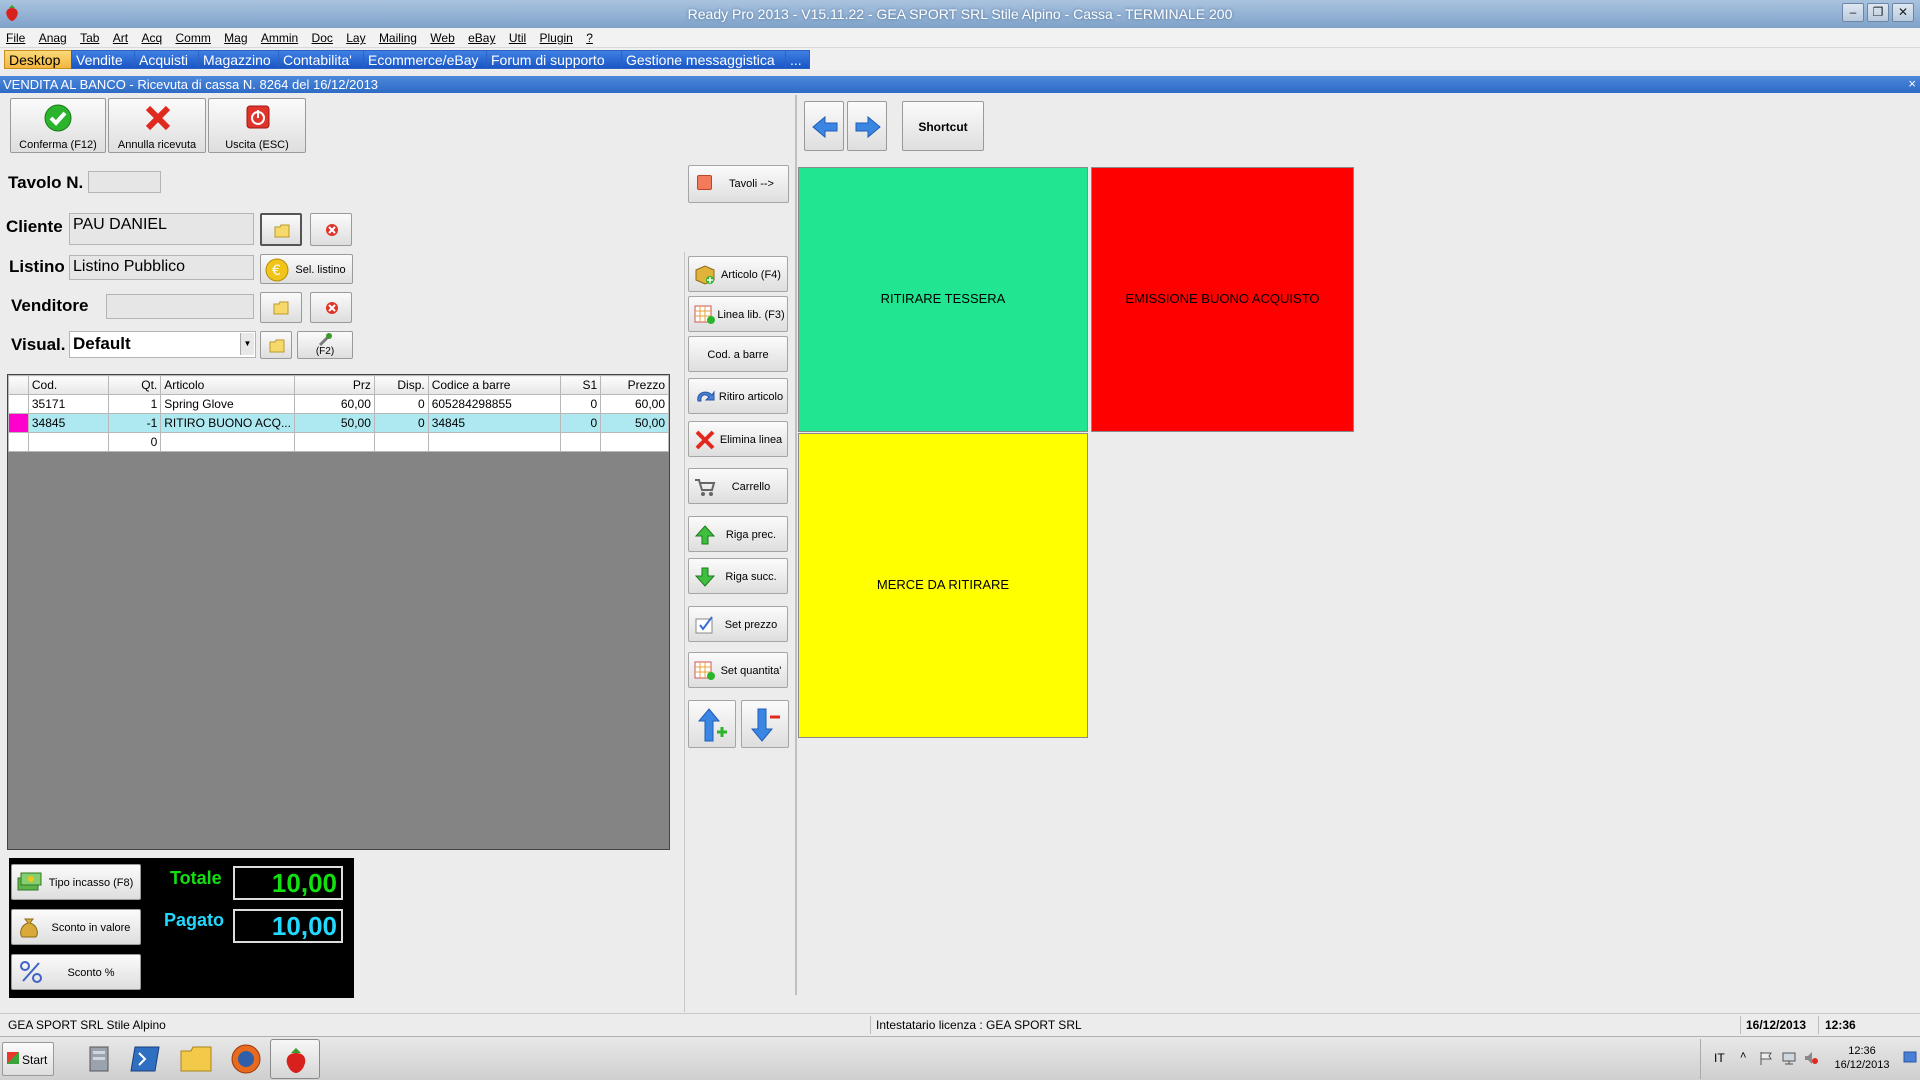 The image size is (1920, 1080). What do you see at coordinates (331, 229) in the screenshot?
I see `cliente-clear-button` at bounding box center [331, 229].